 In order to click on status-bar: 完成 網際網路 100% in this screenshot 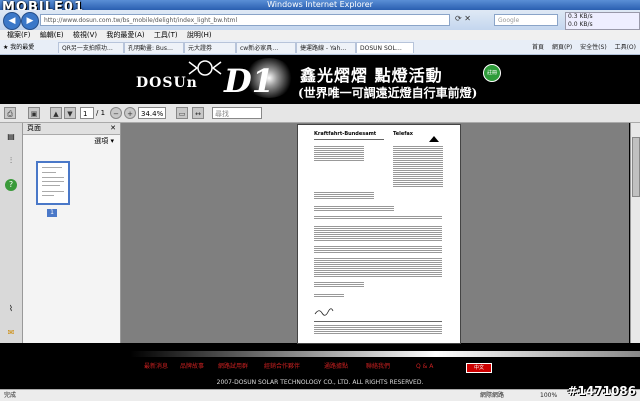, I will do `click(320, 395)`.